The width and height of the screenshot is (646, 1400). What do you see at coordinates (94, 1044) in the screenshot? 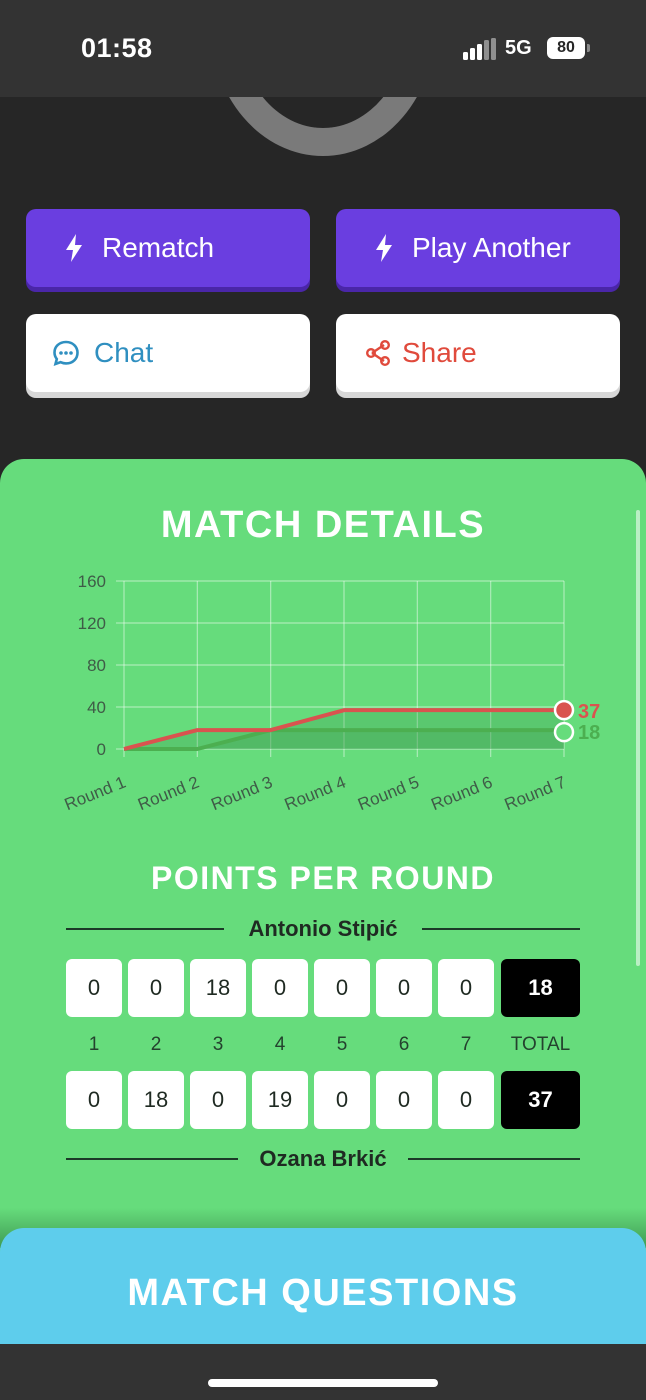
I see `round-label: 1` at bounding box center [94, 1044].